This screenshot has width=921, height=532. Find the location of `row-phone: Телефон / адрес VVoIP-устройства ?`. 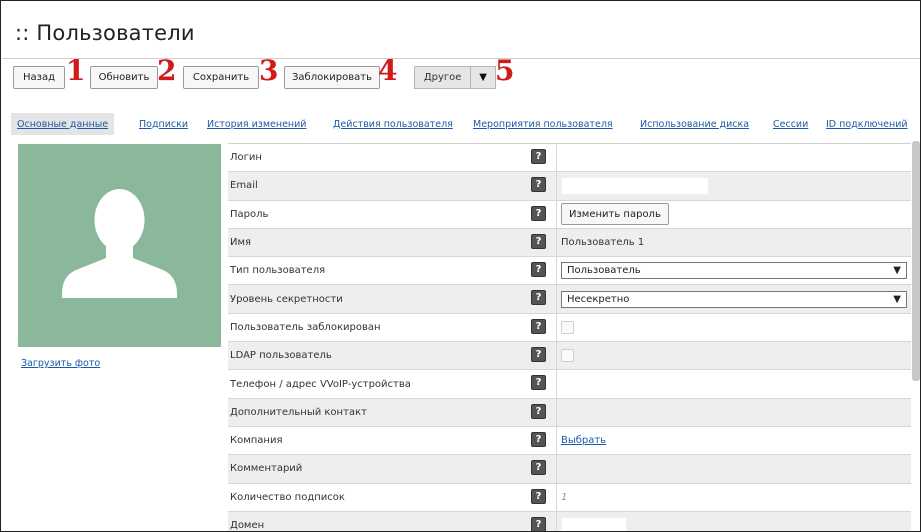

row-phone: Телефон / адрес VVoIP-устройства ? is located at coordinates (569, 384).